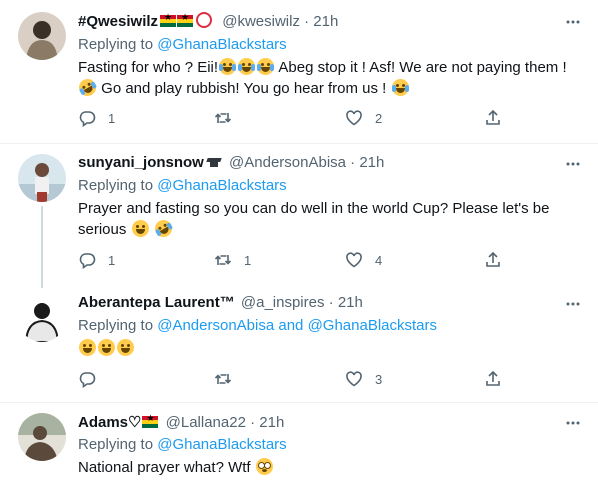  Describe the element at coordinates (328, 467) in the screenshot. I see `tweet-text: National prayer what? Wtf` at that location.